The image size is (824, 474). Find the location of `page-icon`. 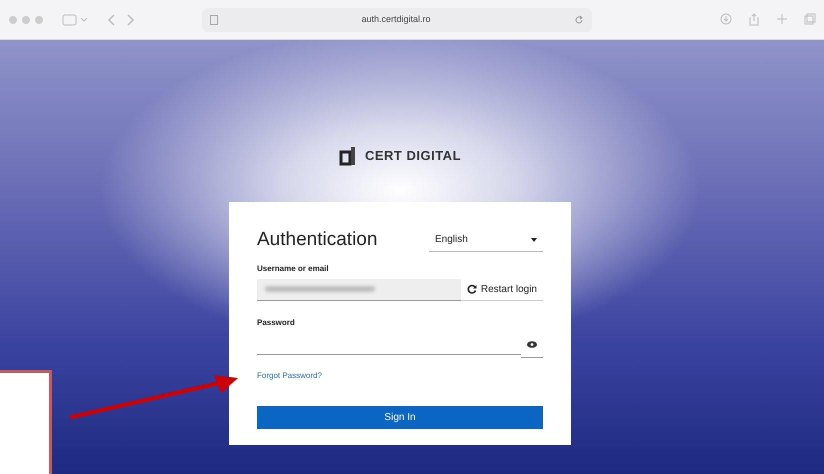

page-icon is located at coordinates (214, 19).